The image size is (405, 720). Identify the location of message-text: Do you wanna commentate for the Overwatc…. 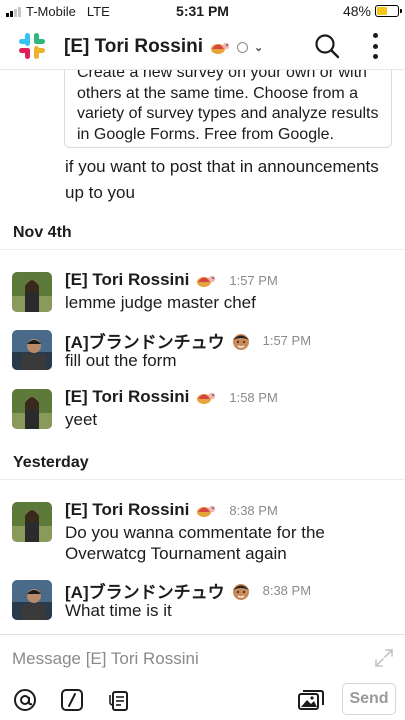
(195, 543).